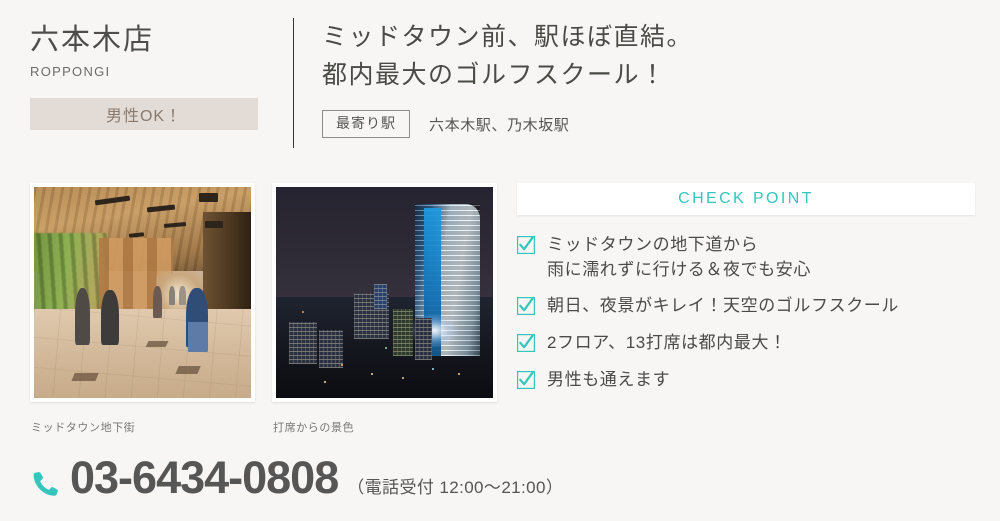 This screenshot has height=521, width=1000. Describe the element at coordinates (144, 117) in the screenshot. I see `status-badge-label: 男性OK！` at that location.